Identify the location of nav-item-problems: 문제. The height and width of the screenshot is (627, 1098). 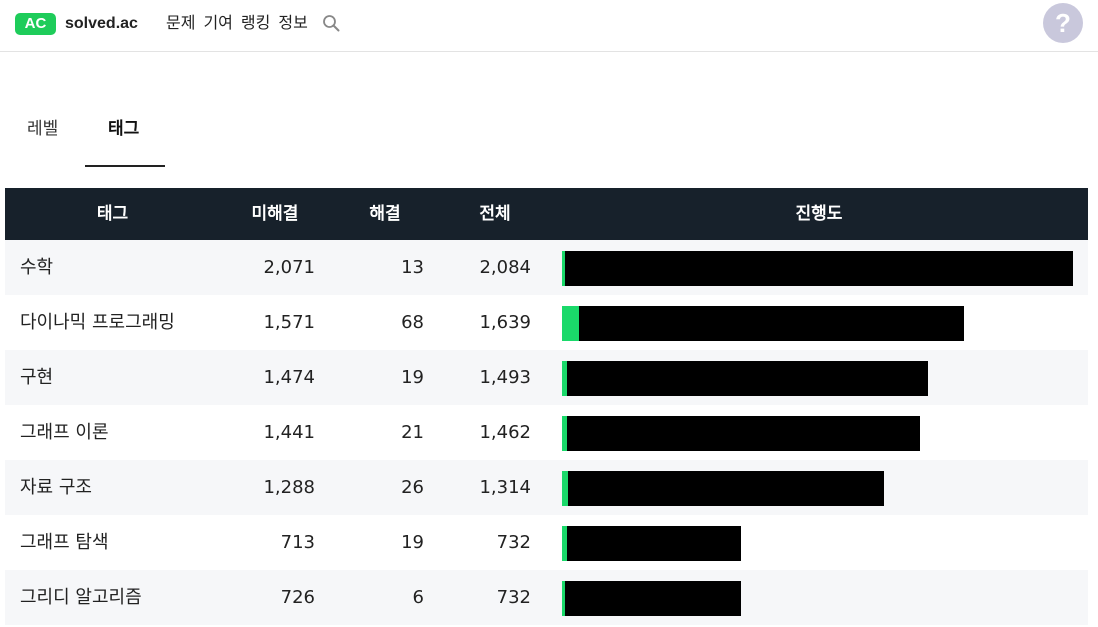
(180, 23).